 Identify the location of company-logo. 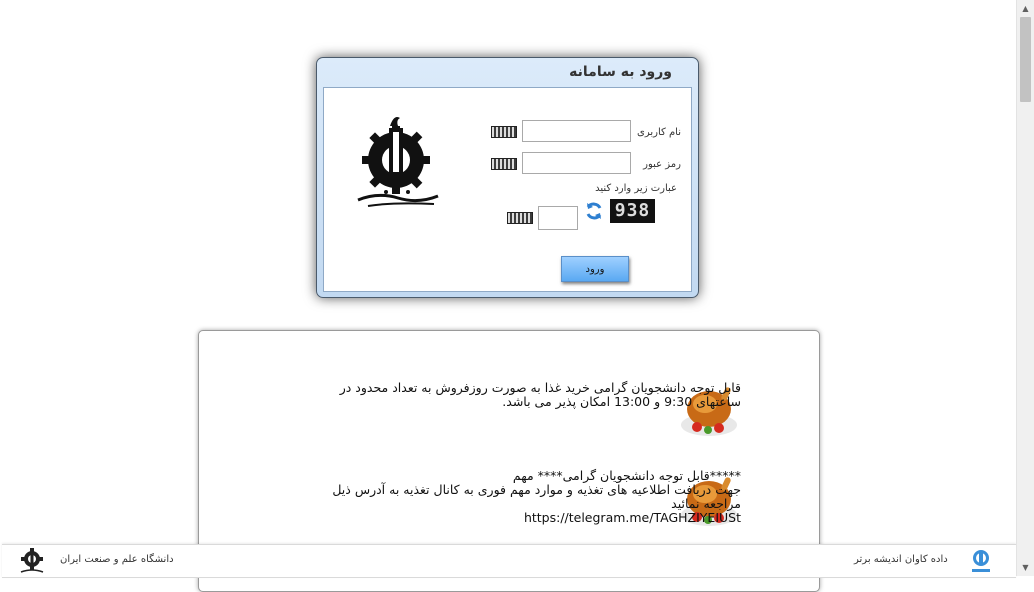
(981, 561).